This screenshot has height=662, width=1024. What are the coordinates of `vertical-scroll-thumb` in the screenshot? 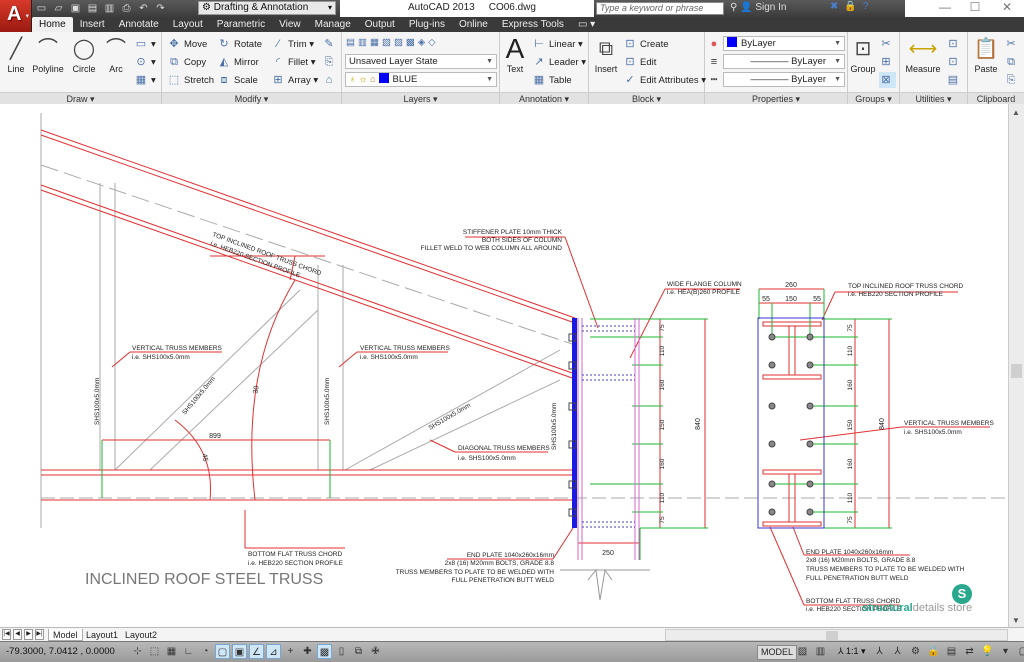 It's located at (1016, 371).